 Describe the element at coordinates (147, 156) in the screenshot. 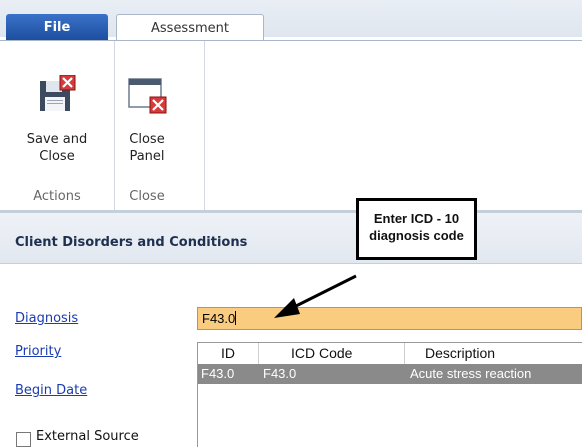

I see `close-panel-label-2: Panel` at that location.